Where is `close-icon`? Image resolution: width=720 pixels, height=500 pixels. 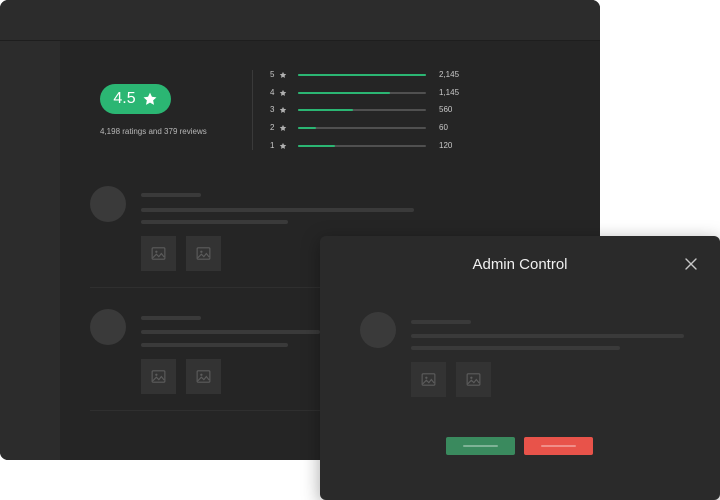 close-icon is located at coordinates (691, 264).